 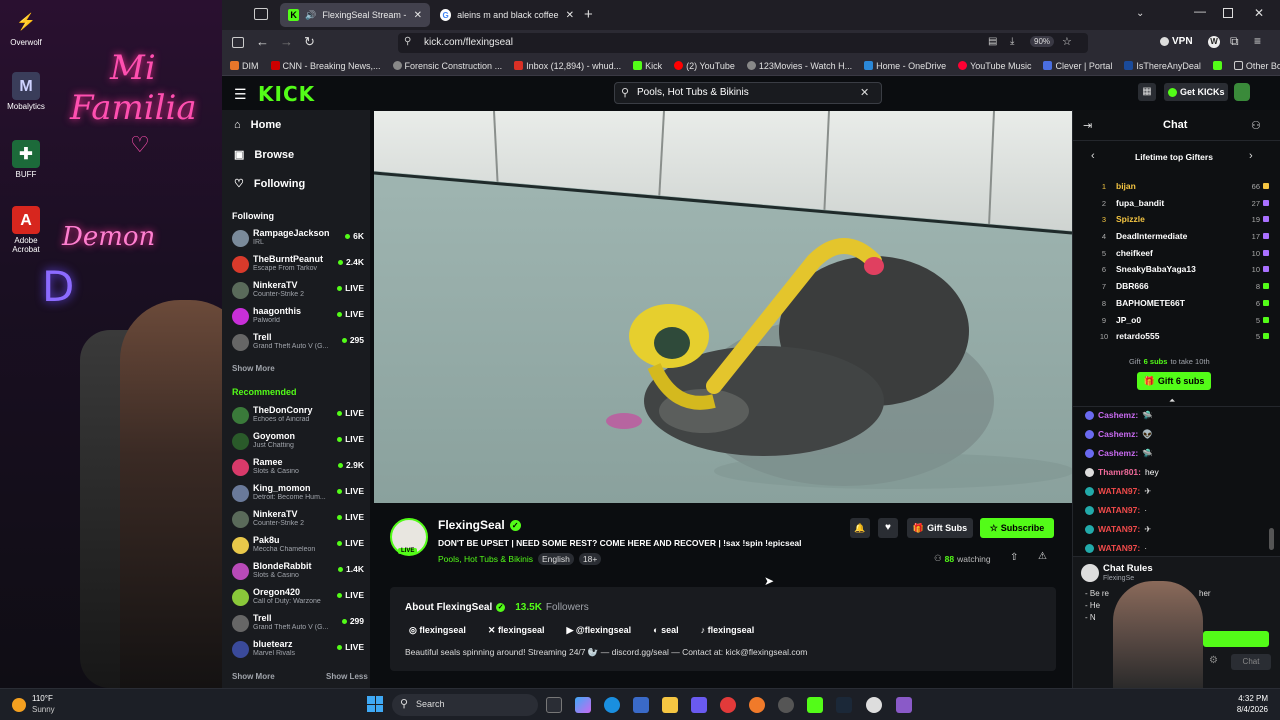 I want to click on search-input: ⚲ Pools, Hot Tubs & Bikinis ✕, so click(x=748, y=93).